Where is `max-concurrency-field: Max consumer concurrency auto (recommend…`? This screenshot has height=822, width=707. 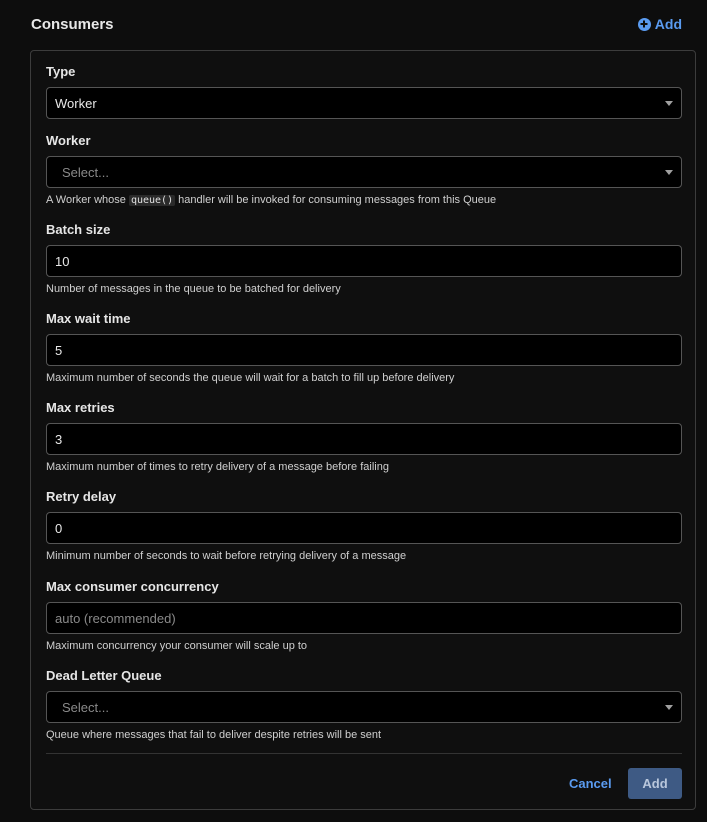
max-concurrency-field: Max consumer concurrency auto (recommend… is located at coordinates (364, 616).